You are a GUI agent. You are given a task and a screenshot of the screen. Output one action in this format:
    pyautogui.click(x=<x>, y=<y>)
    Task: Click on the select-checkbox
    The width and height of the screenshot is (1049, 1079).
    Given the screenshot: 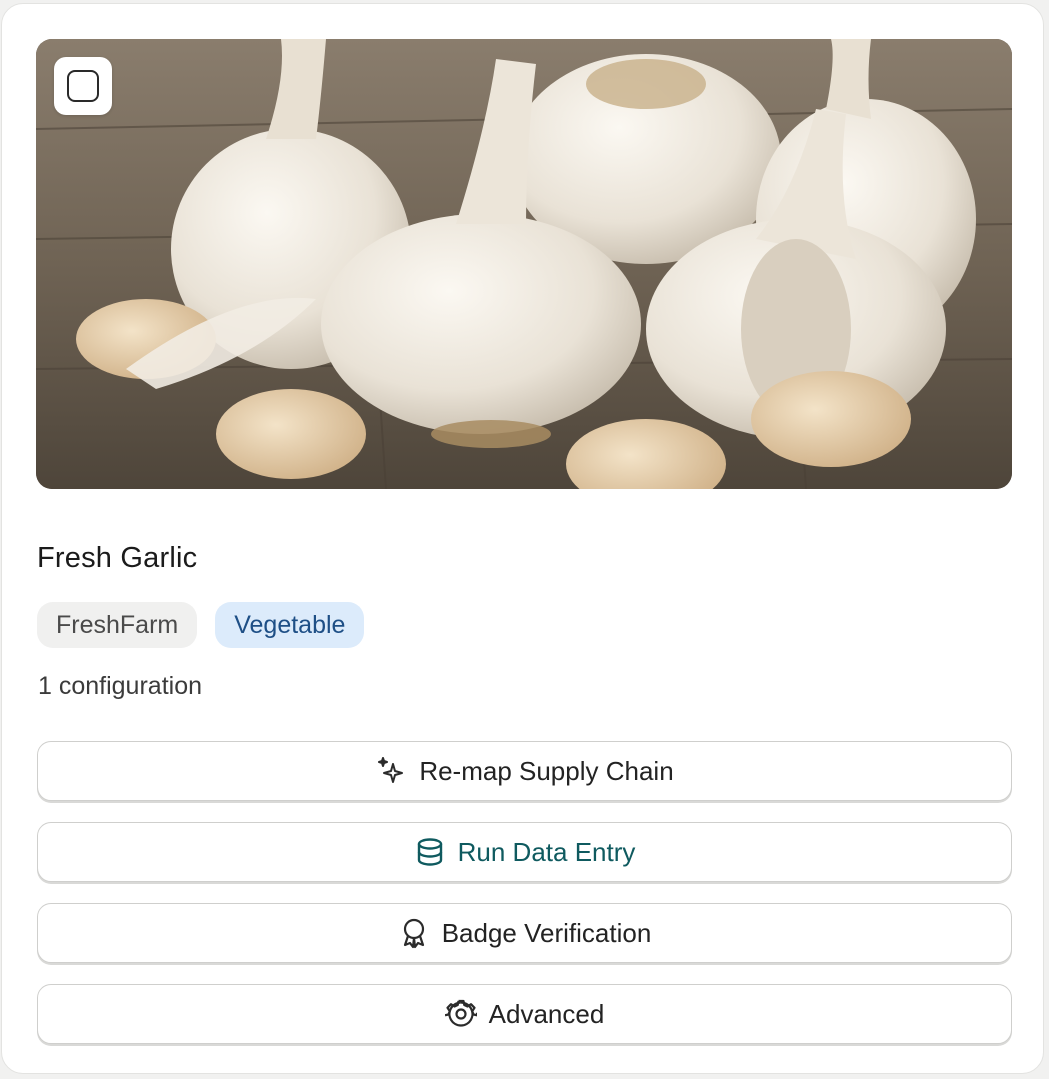 What is the action you would take?
    pyautogui.click(x=83, y=86)
    